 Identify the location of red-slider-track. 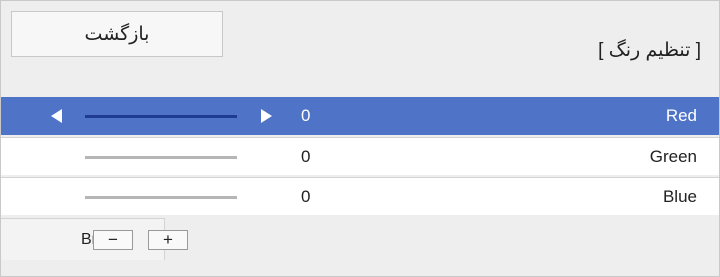
(161, 116).